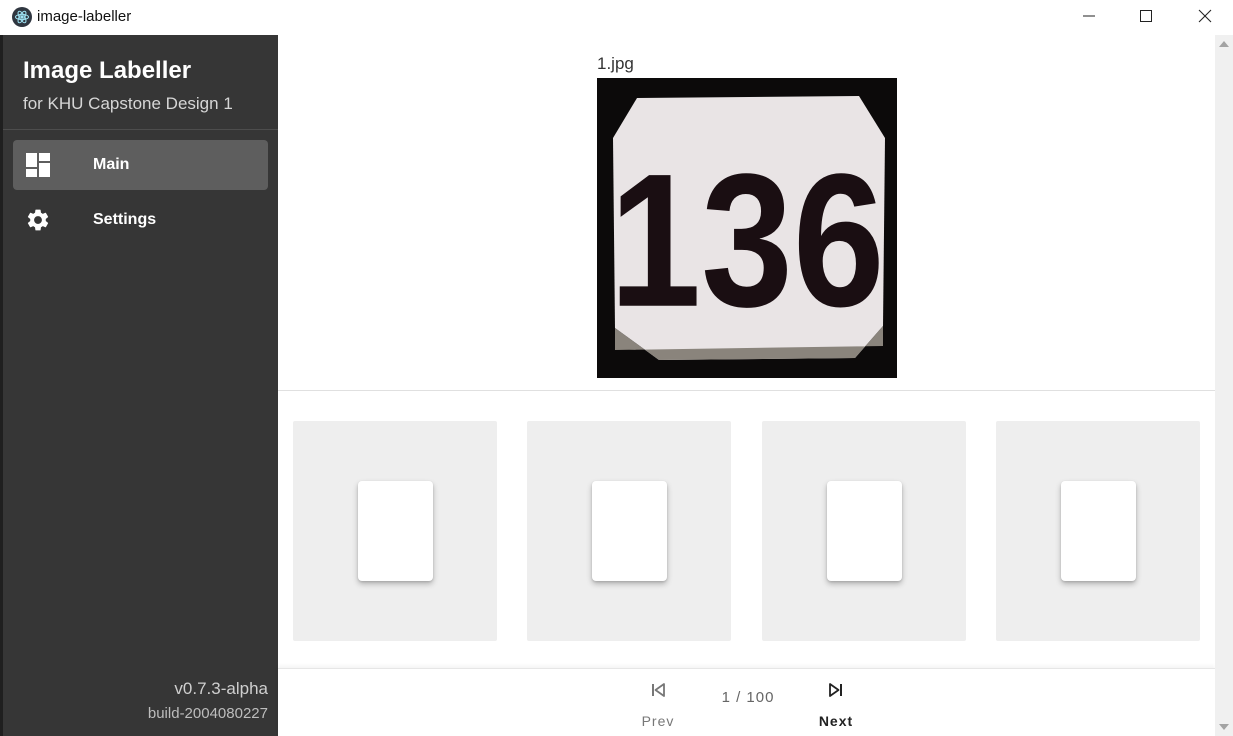 The height and width of the screenshot is (736, 1233). What do you see at coordinates (140, 129) in the screenshot?
I see `sidebar-divider` at bounding box center [140, 129].